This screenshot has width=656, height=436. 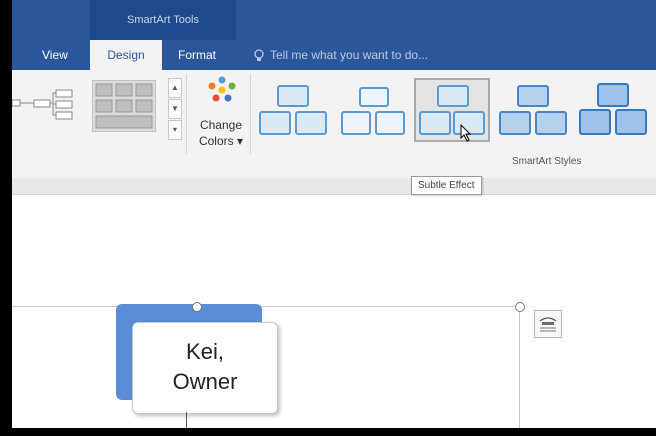 I want to click on smartart-tools-group: SmartArt Tools, so click(x=163, y=20).